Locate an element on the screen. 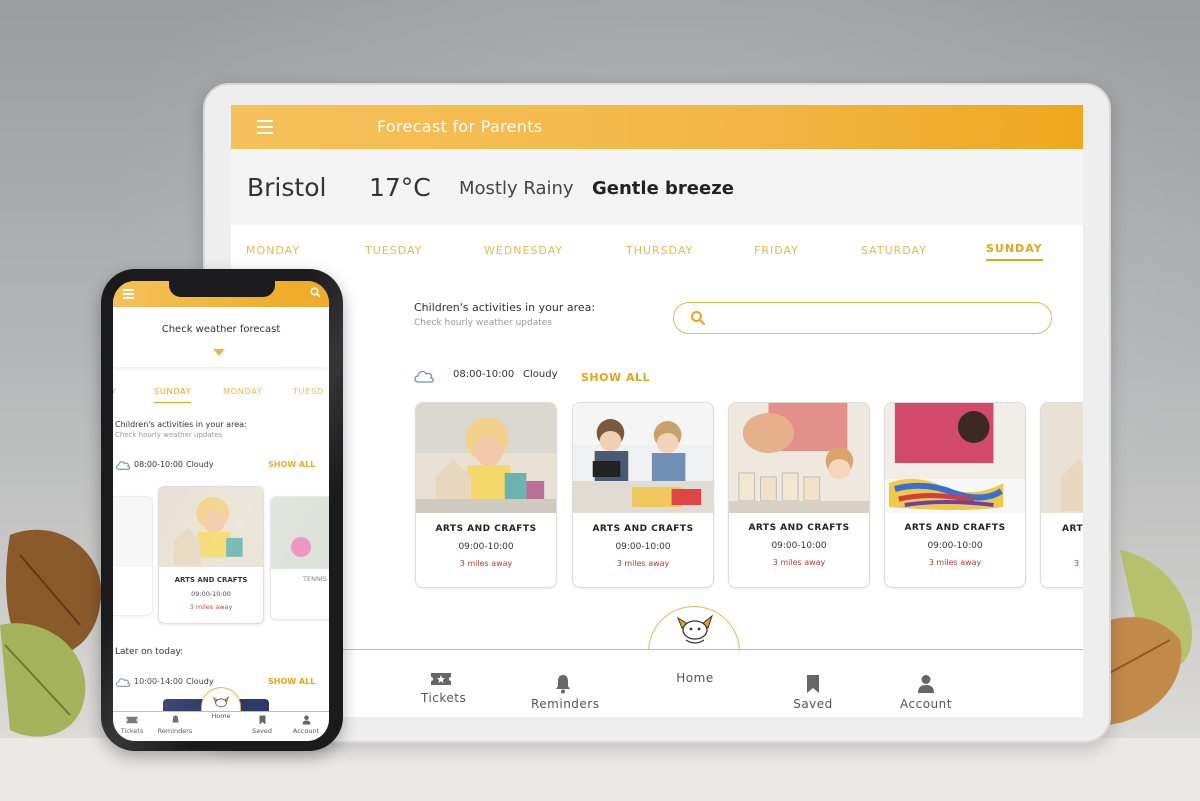 Image resolution: width=1200 pixels, height=801 pixels. nav-account-label: Account is located at coordinates (926, 704).